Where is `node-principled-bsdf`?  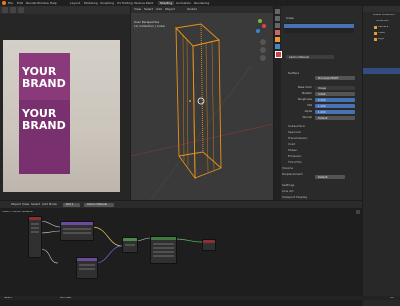
node-principled-bsdf is located at coordinates (163, 250).